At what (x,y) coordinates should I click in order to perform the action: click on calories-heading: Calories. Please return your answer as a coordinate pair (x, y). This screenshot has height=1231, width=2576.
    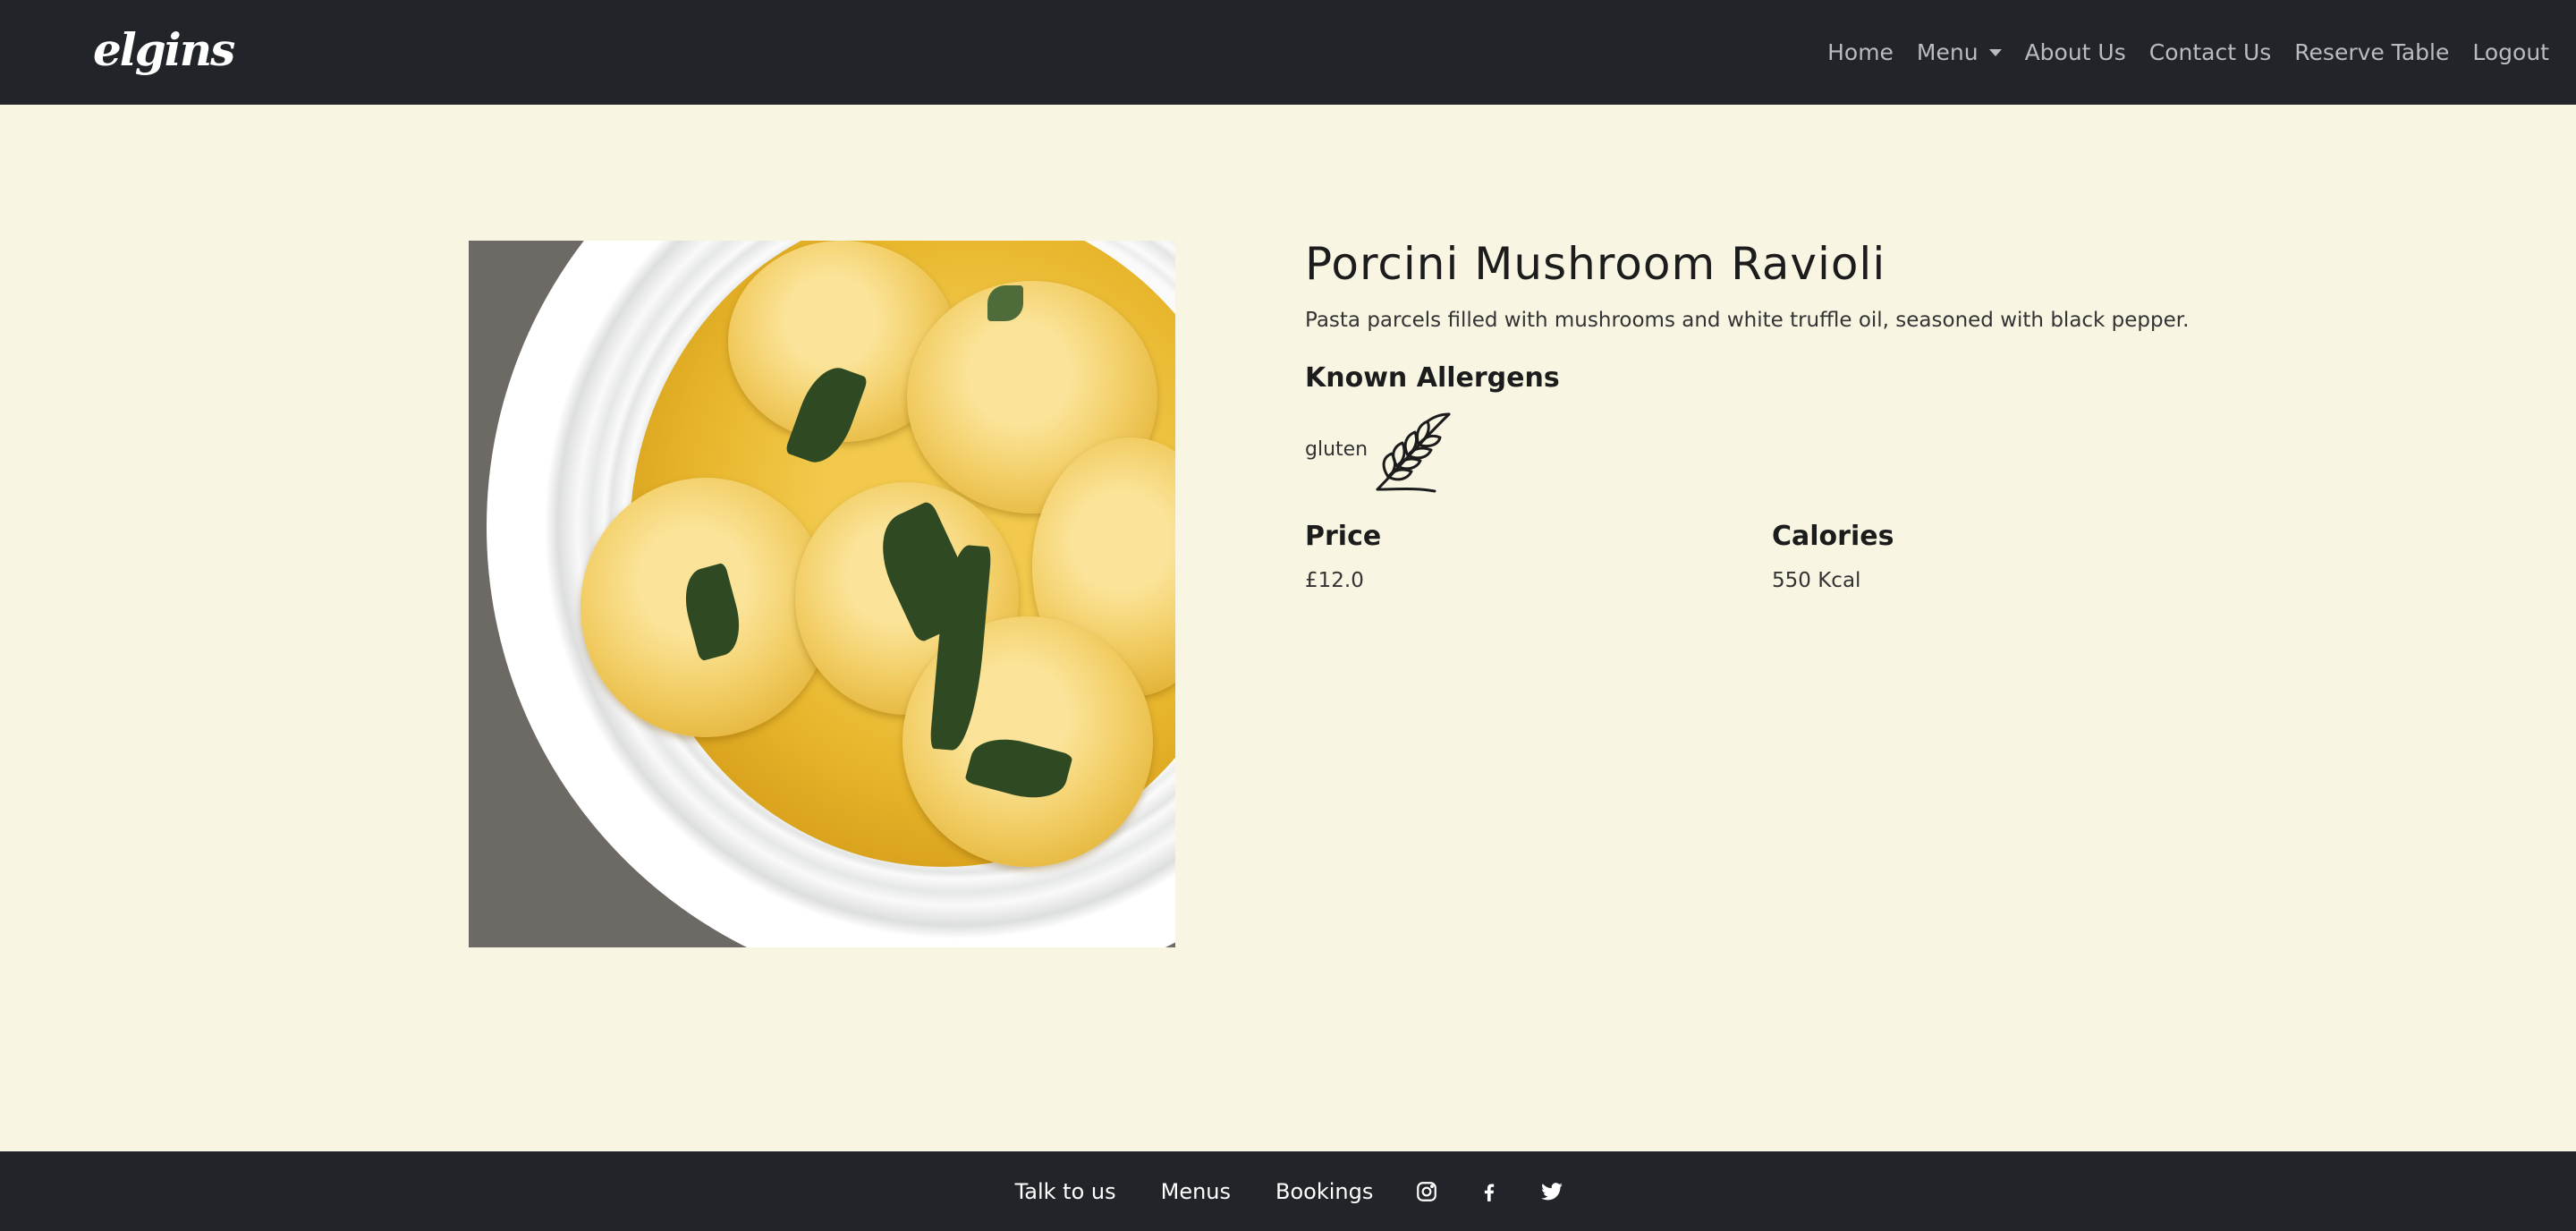
    Looking at the image, I should click on (1833, 536).